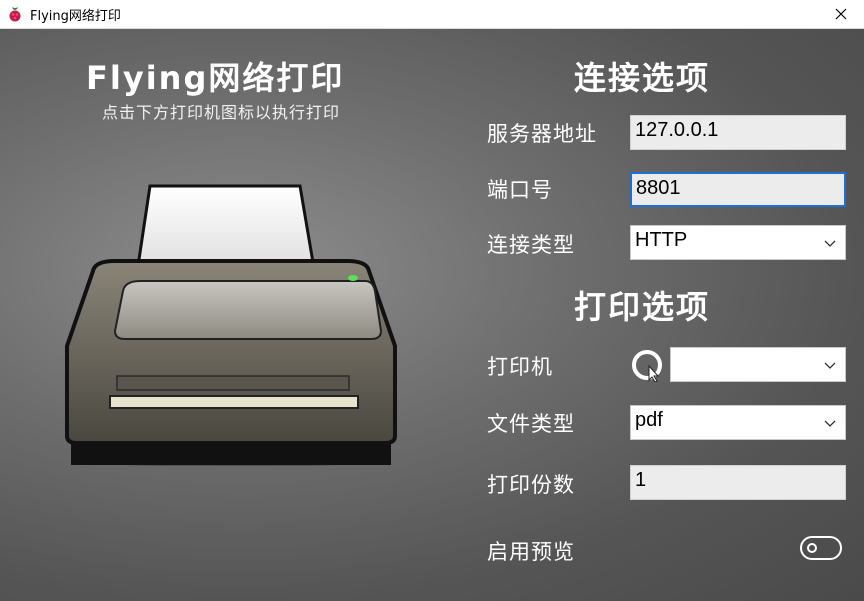  I want to click on port-label: 端口号, so click(520, 190).